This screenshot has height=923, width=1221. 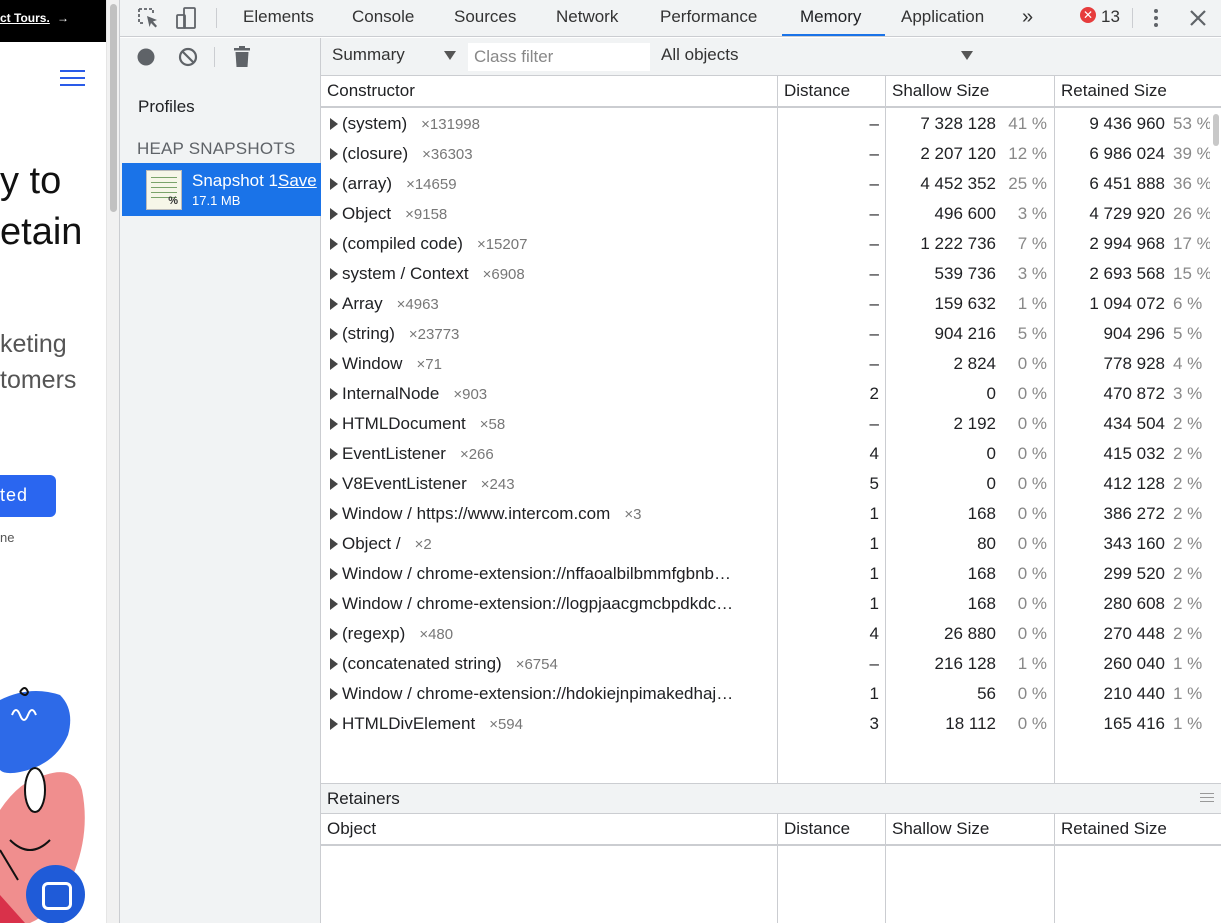 What do you see at coordinates (1215, 445) in the screenshot?
I see `grid-scrollbar` at bounding box center [1215, 445].